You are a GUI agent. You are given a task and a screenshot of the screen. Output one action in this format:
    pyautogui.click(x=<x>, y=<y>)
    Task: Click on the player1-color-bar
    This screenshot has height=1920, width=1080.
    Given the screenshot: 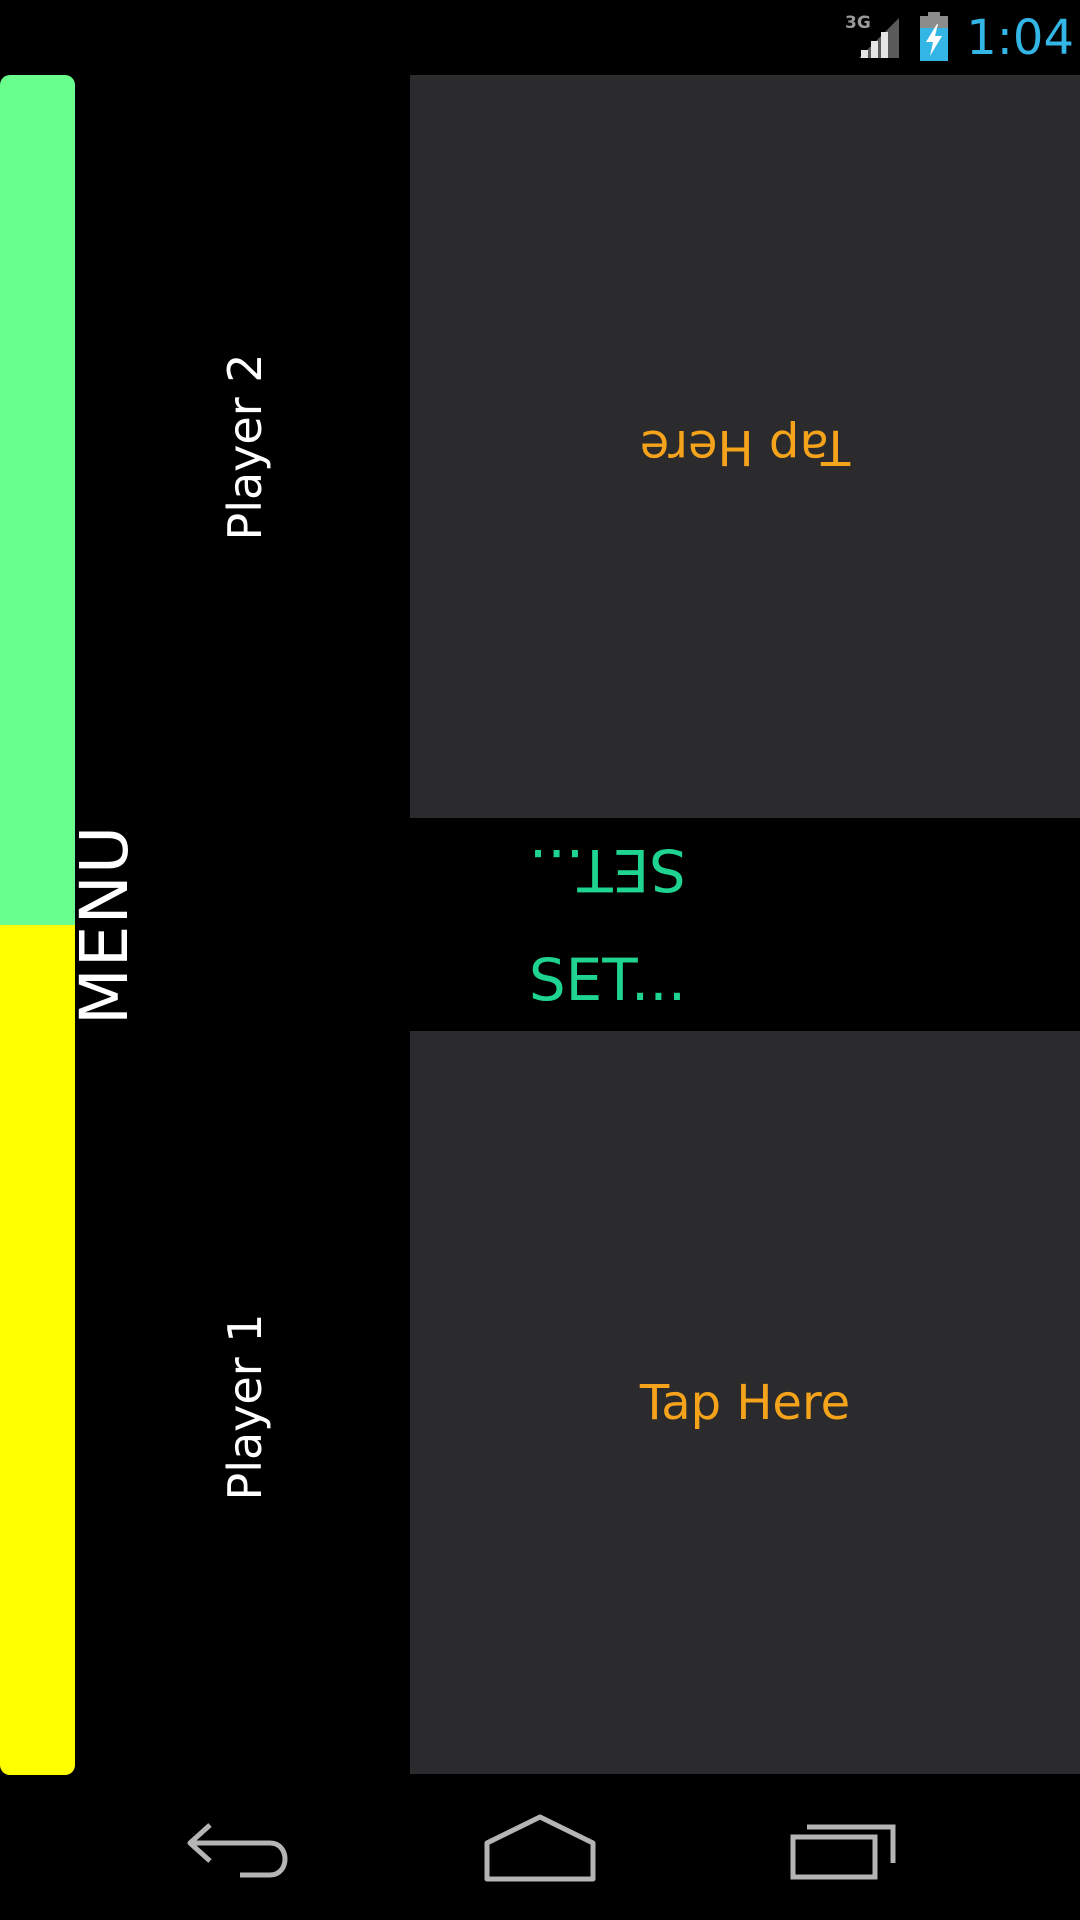 What is the action you would take?
    pyautogui.click(x=37, y=1350)
    